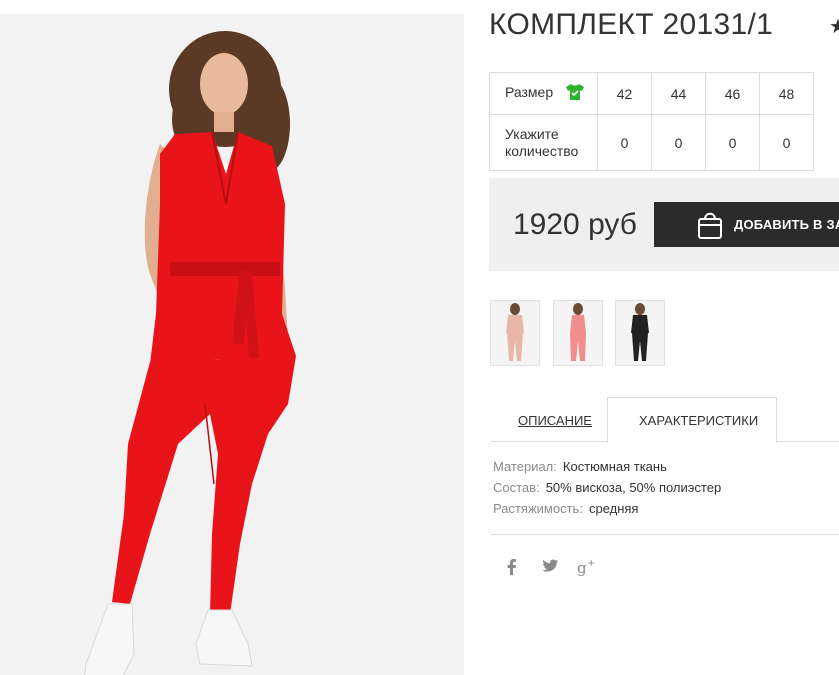 This screenshot has width=839, height=675. I want to click on quantity-input-48: 0, so click(786, 142).